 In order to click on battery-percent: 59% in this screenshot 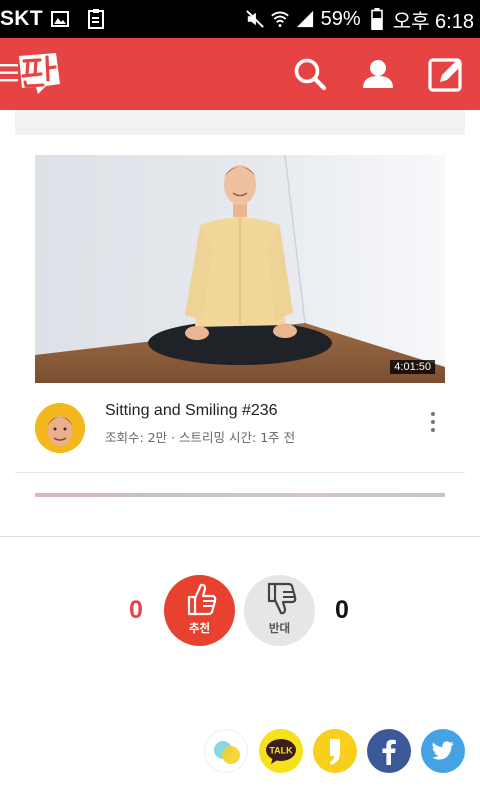, I will do `click(340, 18)`.